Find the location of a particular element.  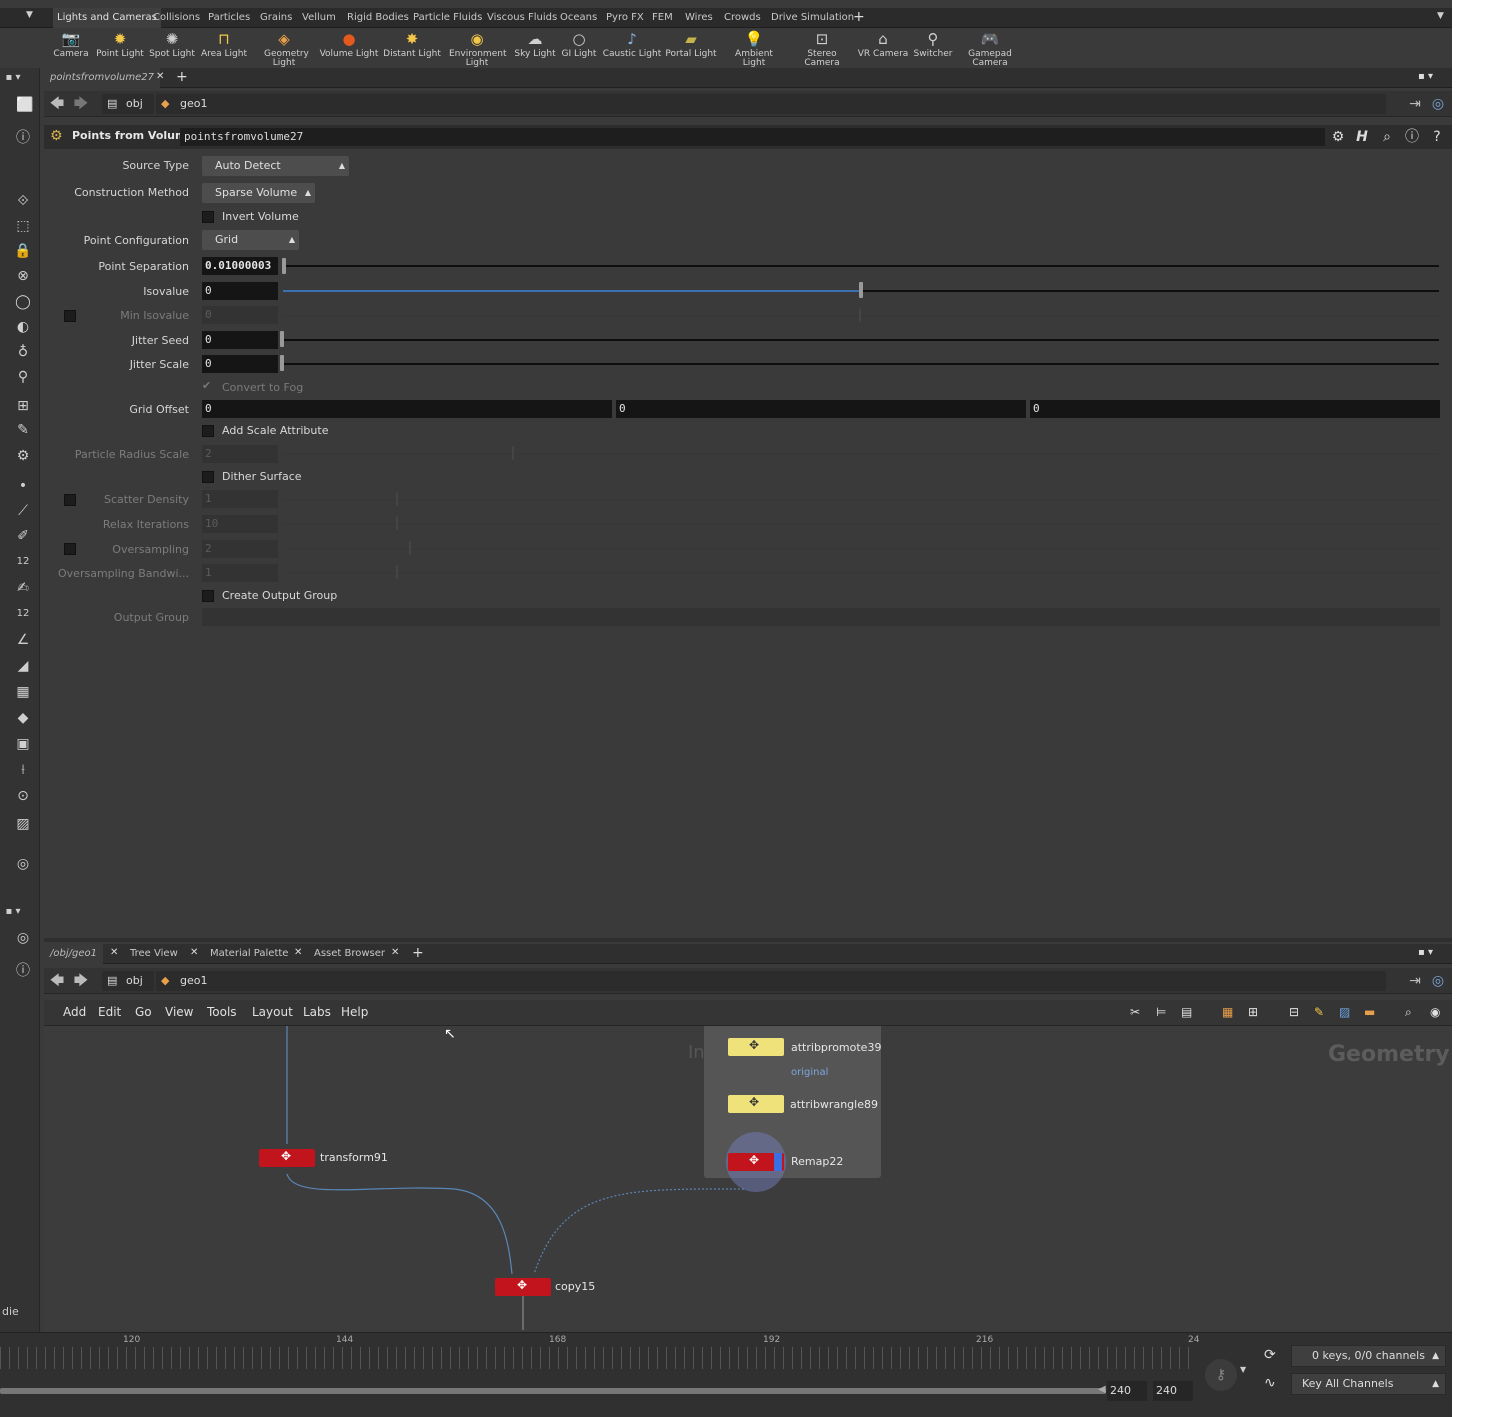

image-icon: ▨ is located at coordinates (1344, 1012).